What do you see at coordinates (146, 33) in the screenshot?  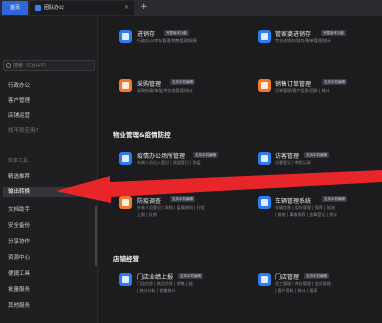 I see `card-title: 进销存` at bounding box center [146, 33].